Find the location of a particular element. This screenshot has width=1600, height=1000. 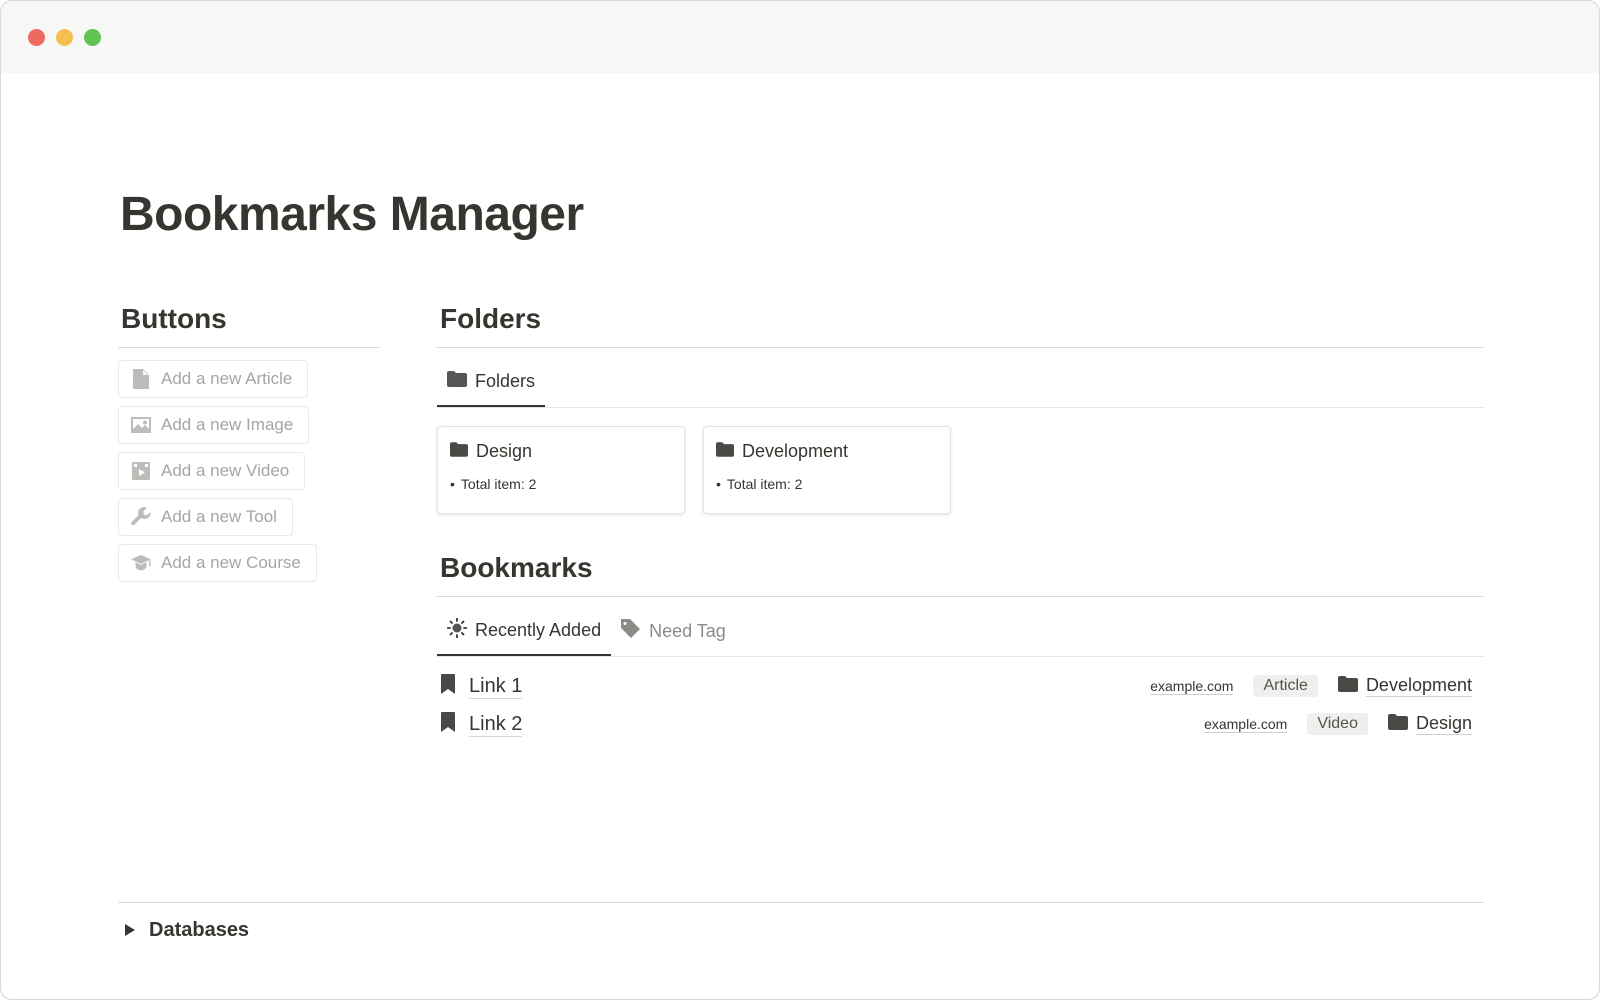

add-tool-button: Add a new Tool is located at coordinates (205, 517).